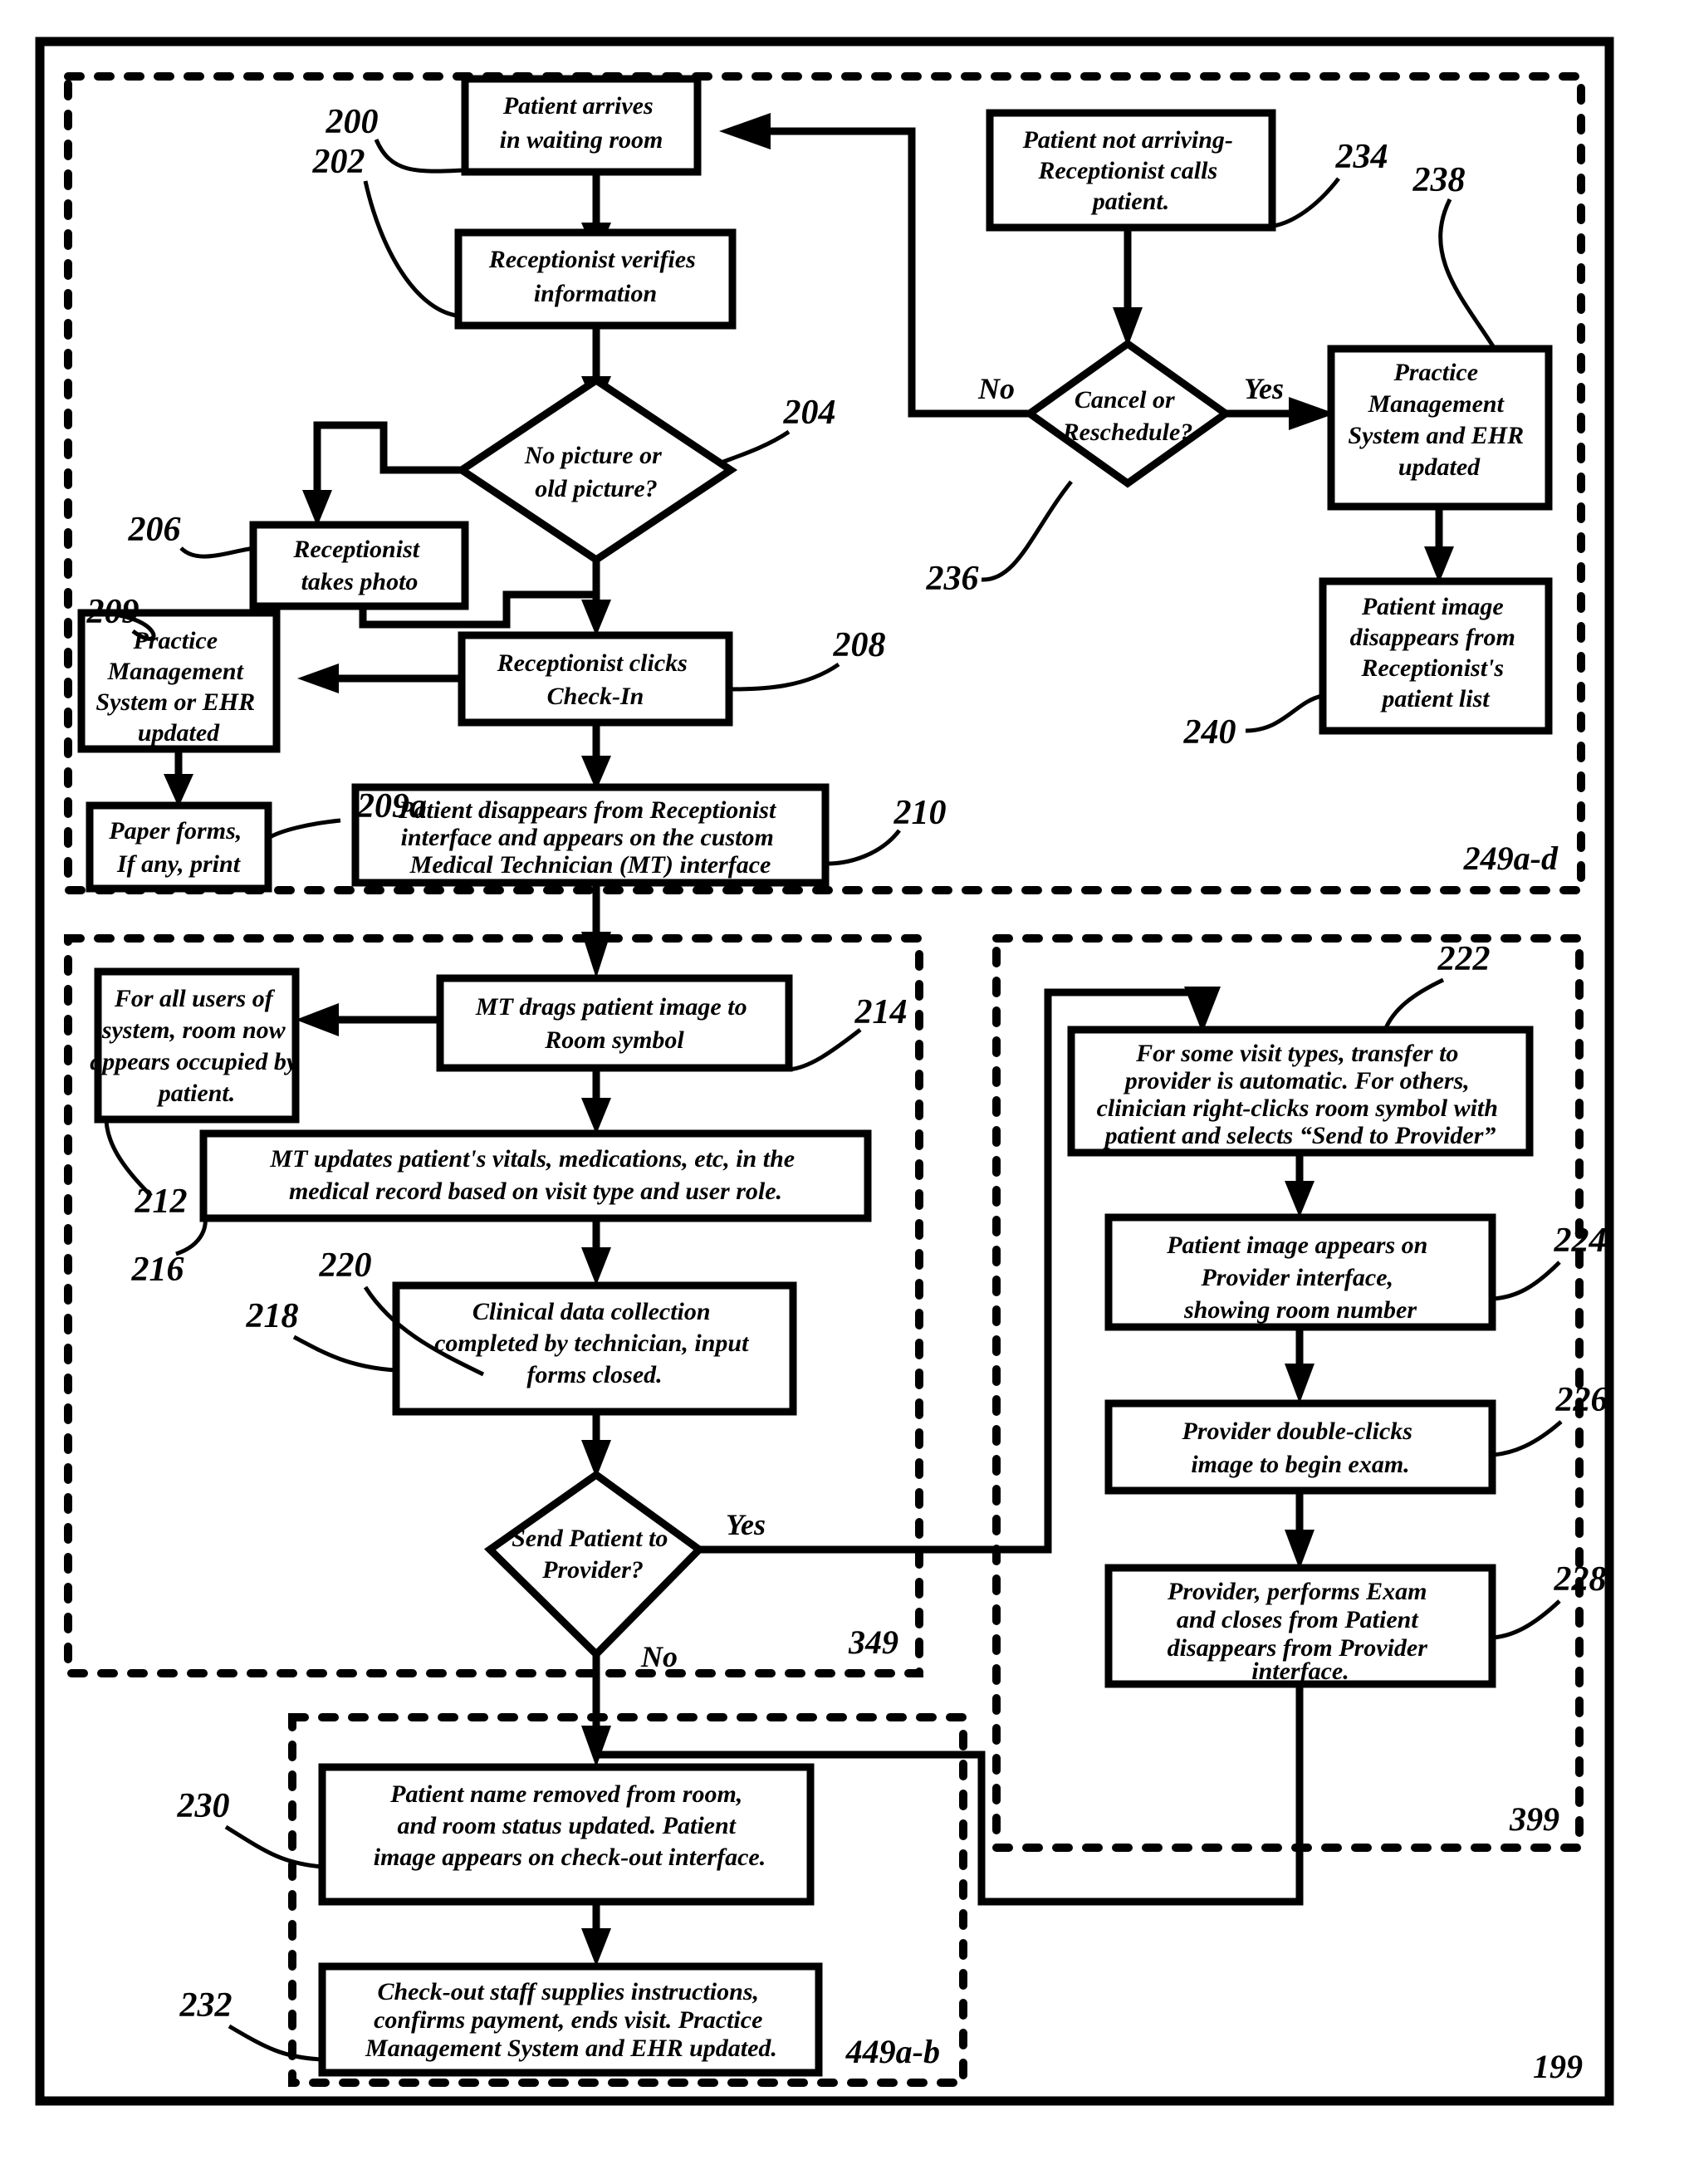  I want to click on ref-numeral-222: 222, so click(1464, 959).